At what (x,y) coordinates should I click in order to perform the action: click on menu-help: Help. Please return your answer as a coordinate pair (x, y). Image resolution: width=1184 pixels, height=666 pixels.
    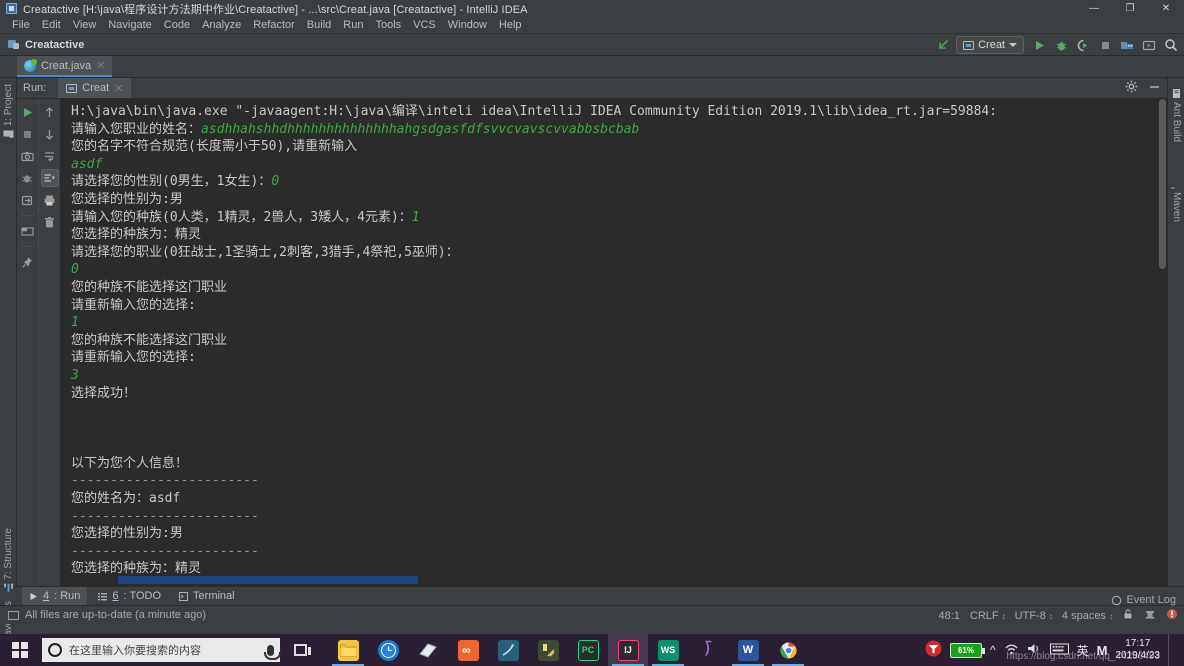
    Looking at the image, I should click on (510, 25).